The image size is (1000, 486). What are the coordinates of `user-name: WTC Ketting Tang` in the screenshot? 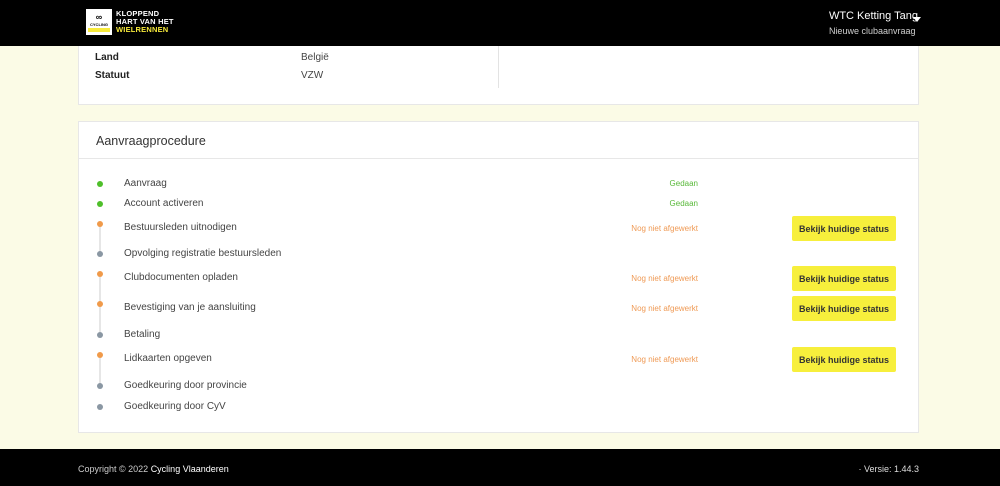 It's located at (873, 16).